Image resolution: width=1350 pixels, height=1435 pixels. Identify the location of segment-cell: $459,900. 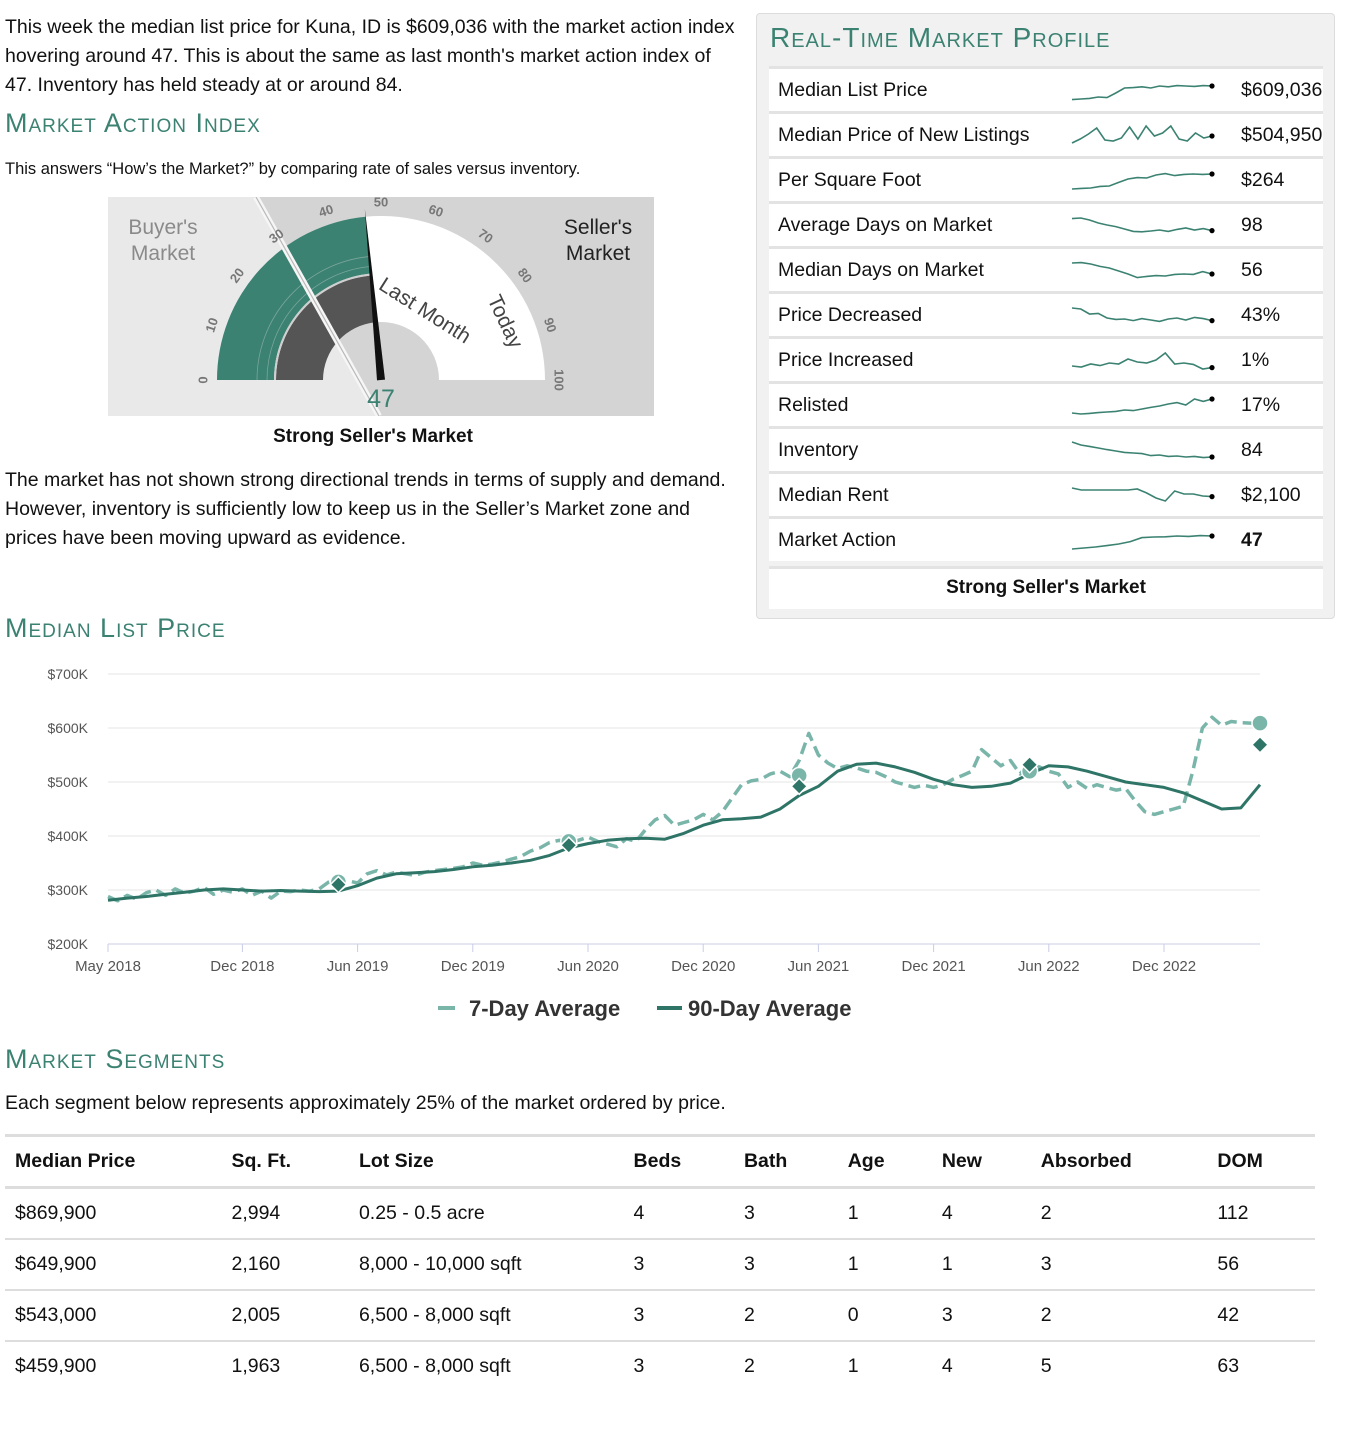
(56, 1366).